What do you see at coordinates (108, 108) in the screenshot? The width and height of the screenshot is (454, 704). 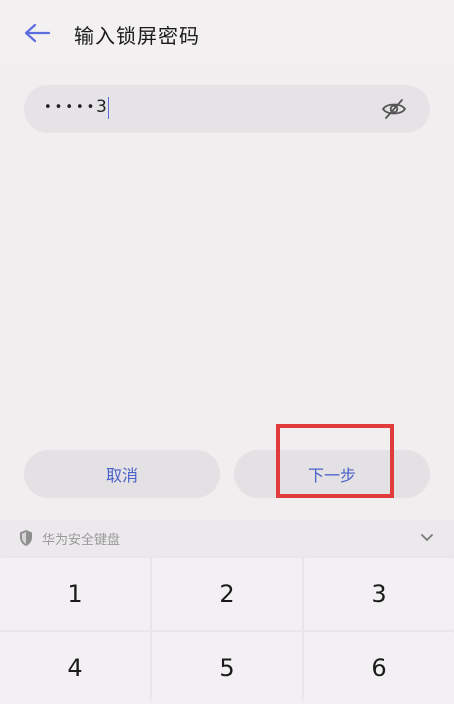 I see `text-caret` at bounding box center [108, 108].